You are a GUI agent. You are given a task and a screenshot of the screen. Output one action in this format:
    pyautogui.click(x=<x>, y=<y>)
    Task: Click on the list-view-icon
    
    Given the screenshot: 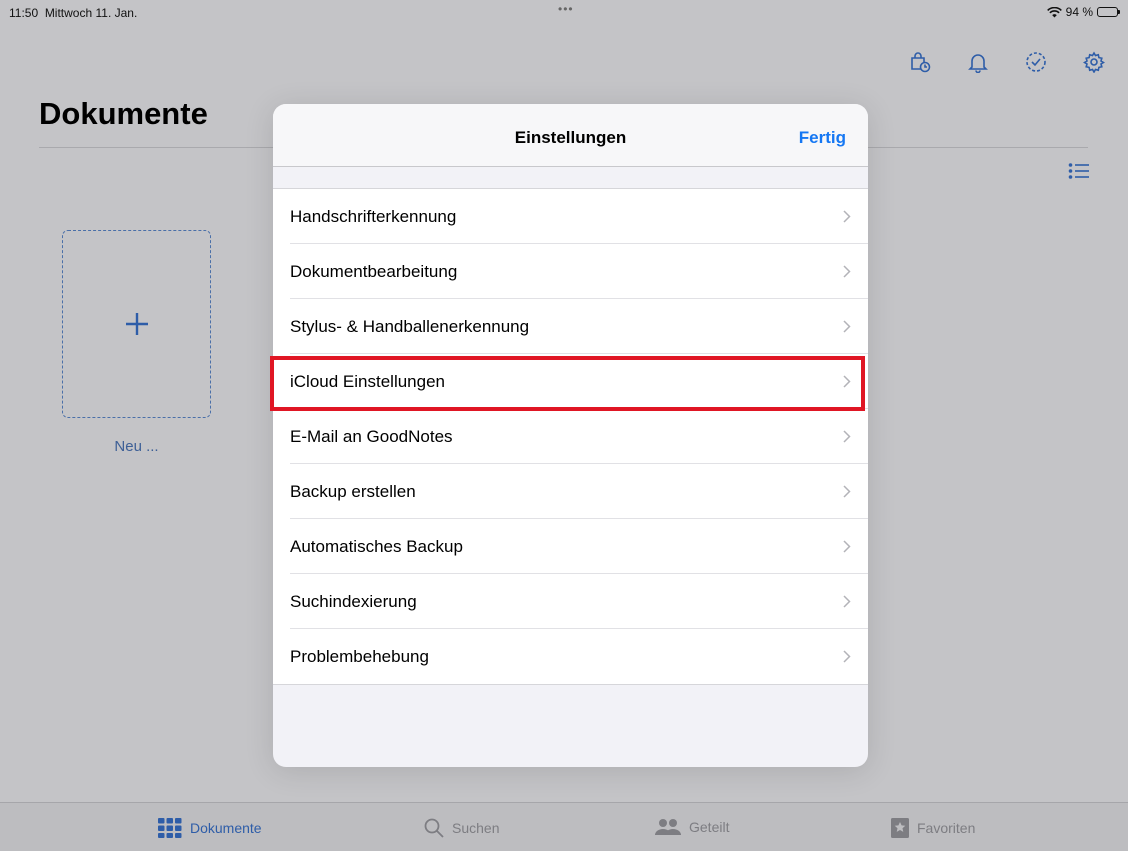 What is the action you would take?
    pyautogui.click(x=1079, y=173)
    